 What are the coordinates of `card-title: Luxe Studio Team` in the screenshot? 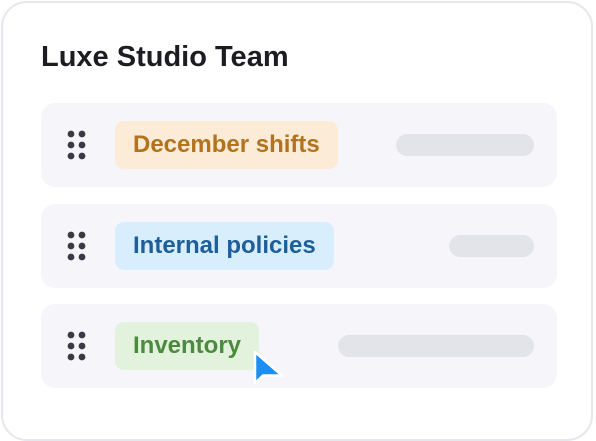 It's located at (165, 57).